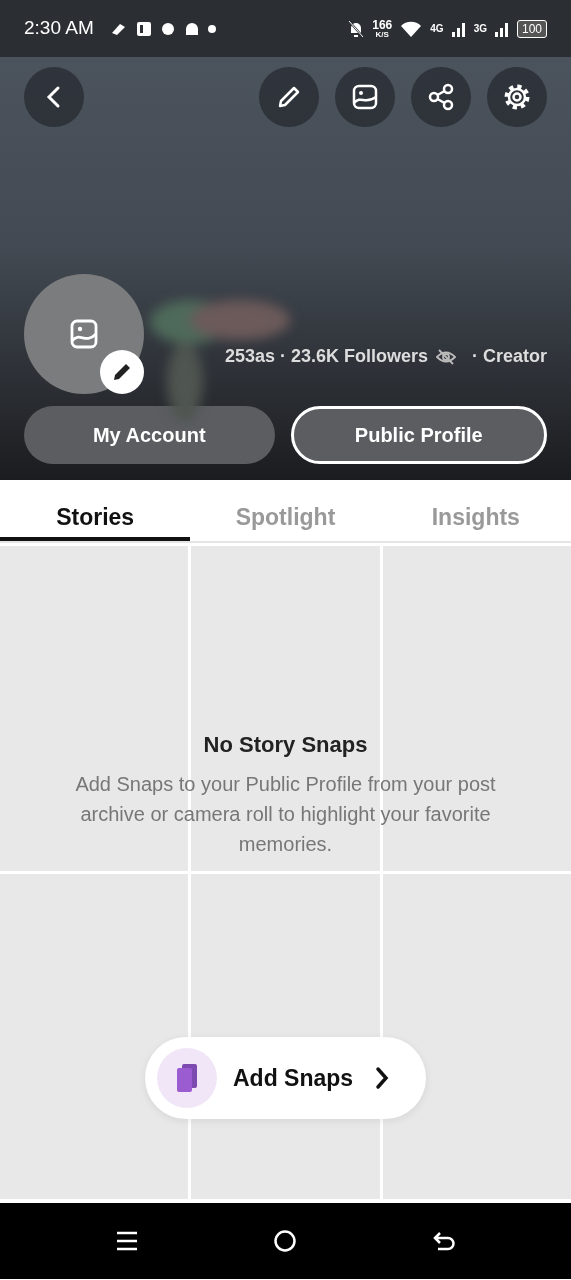  Describe the element at coordinates (285, 745) in the screenshot. I see `empty-title: No Story Snaps` at that location.